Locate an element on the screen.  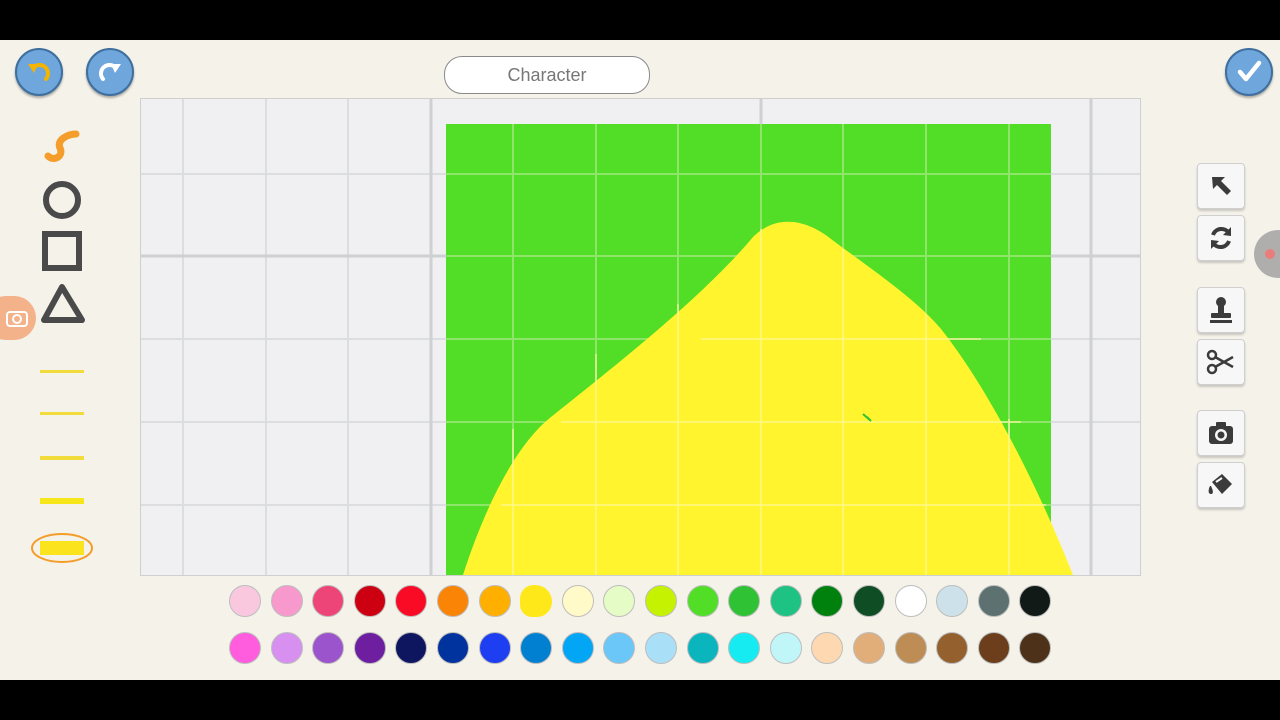
rotate-tool-button is located at coordinates (1221, 238).